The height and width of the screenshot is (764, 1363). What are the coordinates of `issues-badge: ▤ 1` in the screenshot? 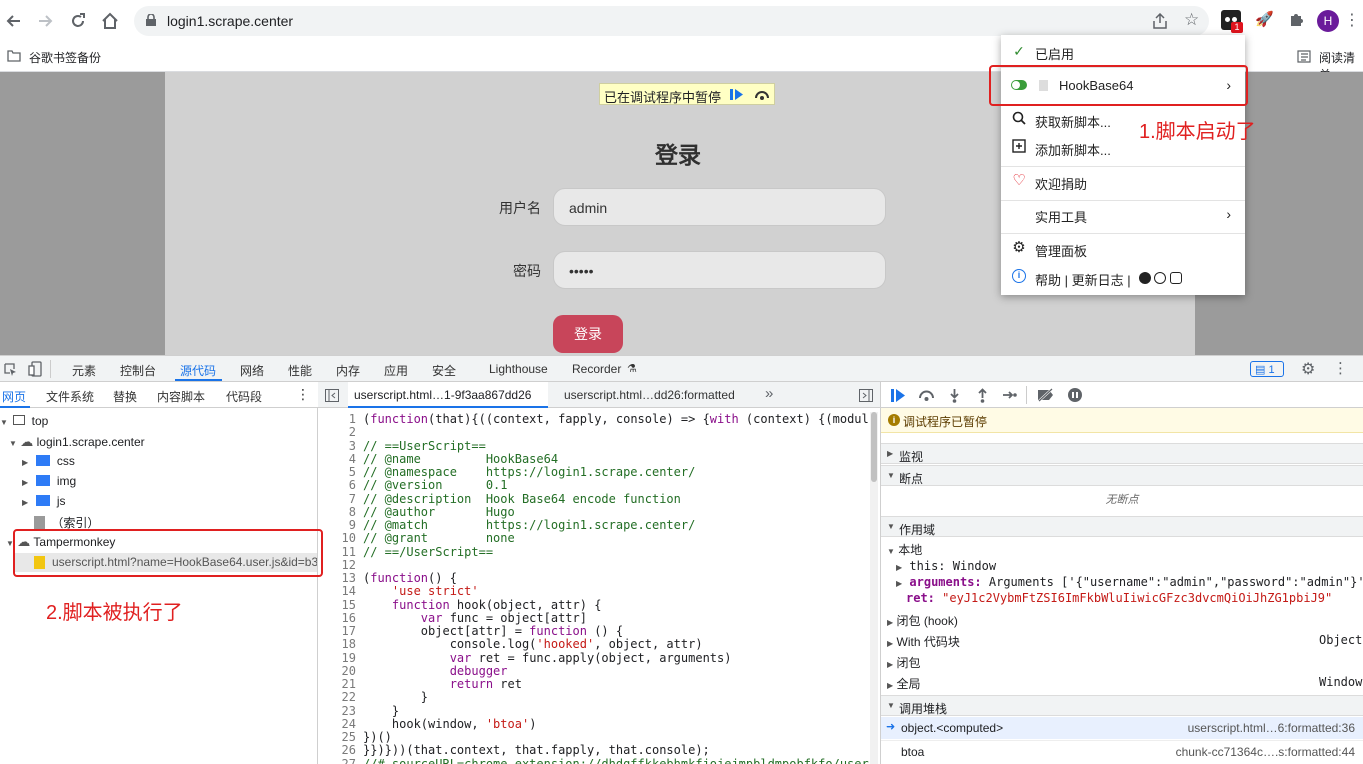 It's located at (1267, 369).